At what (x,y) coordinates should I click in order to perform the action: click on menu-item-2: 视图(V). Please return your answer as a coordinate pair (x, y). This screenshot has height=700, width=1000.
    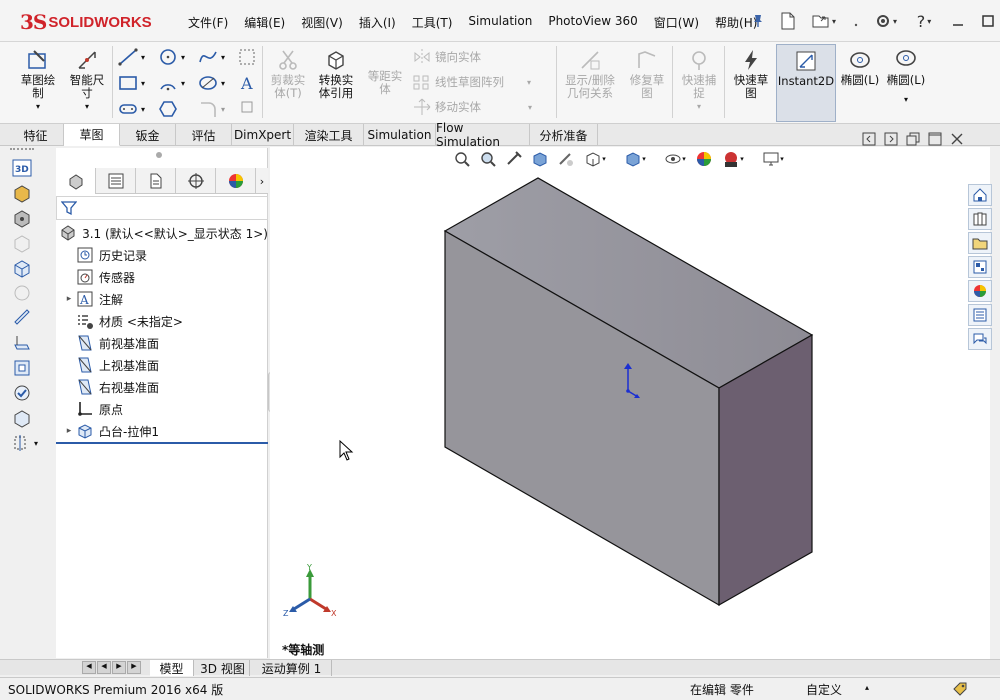
    Looking at the image, I should click on (322, 22).